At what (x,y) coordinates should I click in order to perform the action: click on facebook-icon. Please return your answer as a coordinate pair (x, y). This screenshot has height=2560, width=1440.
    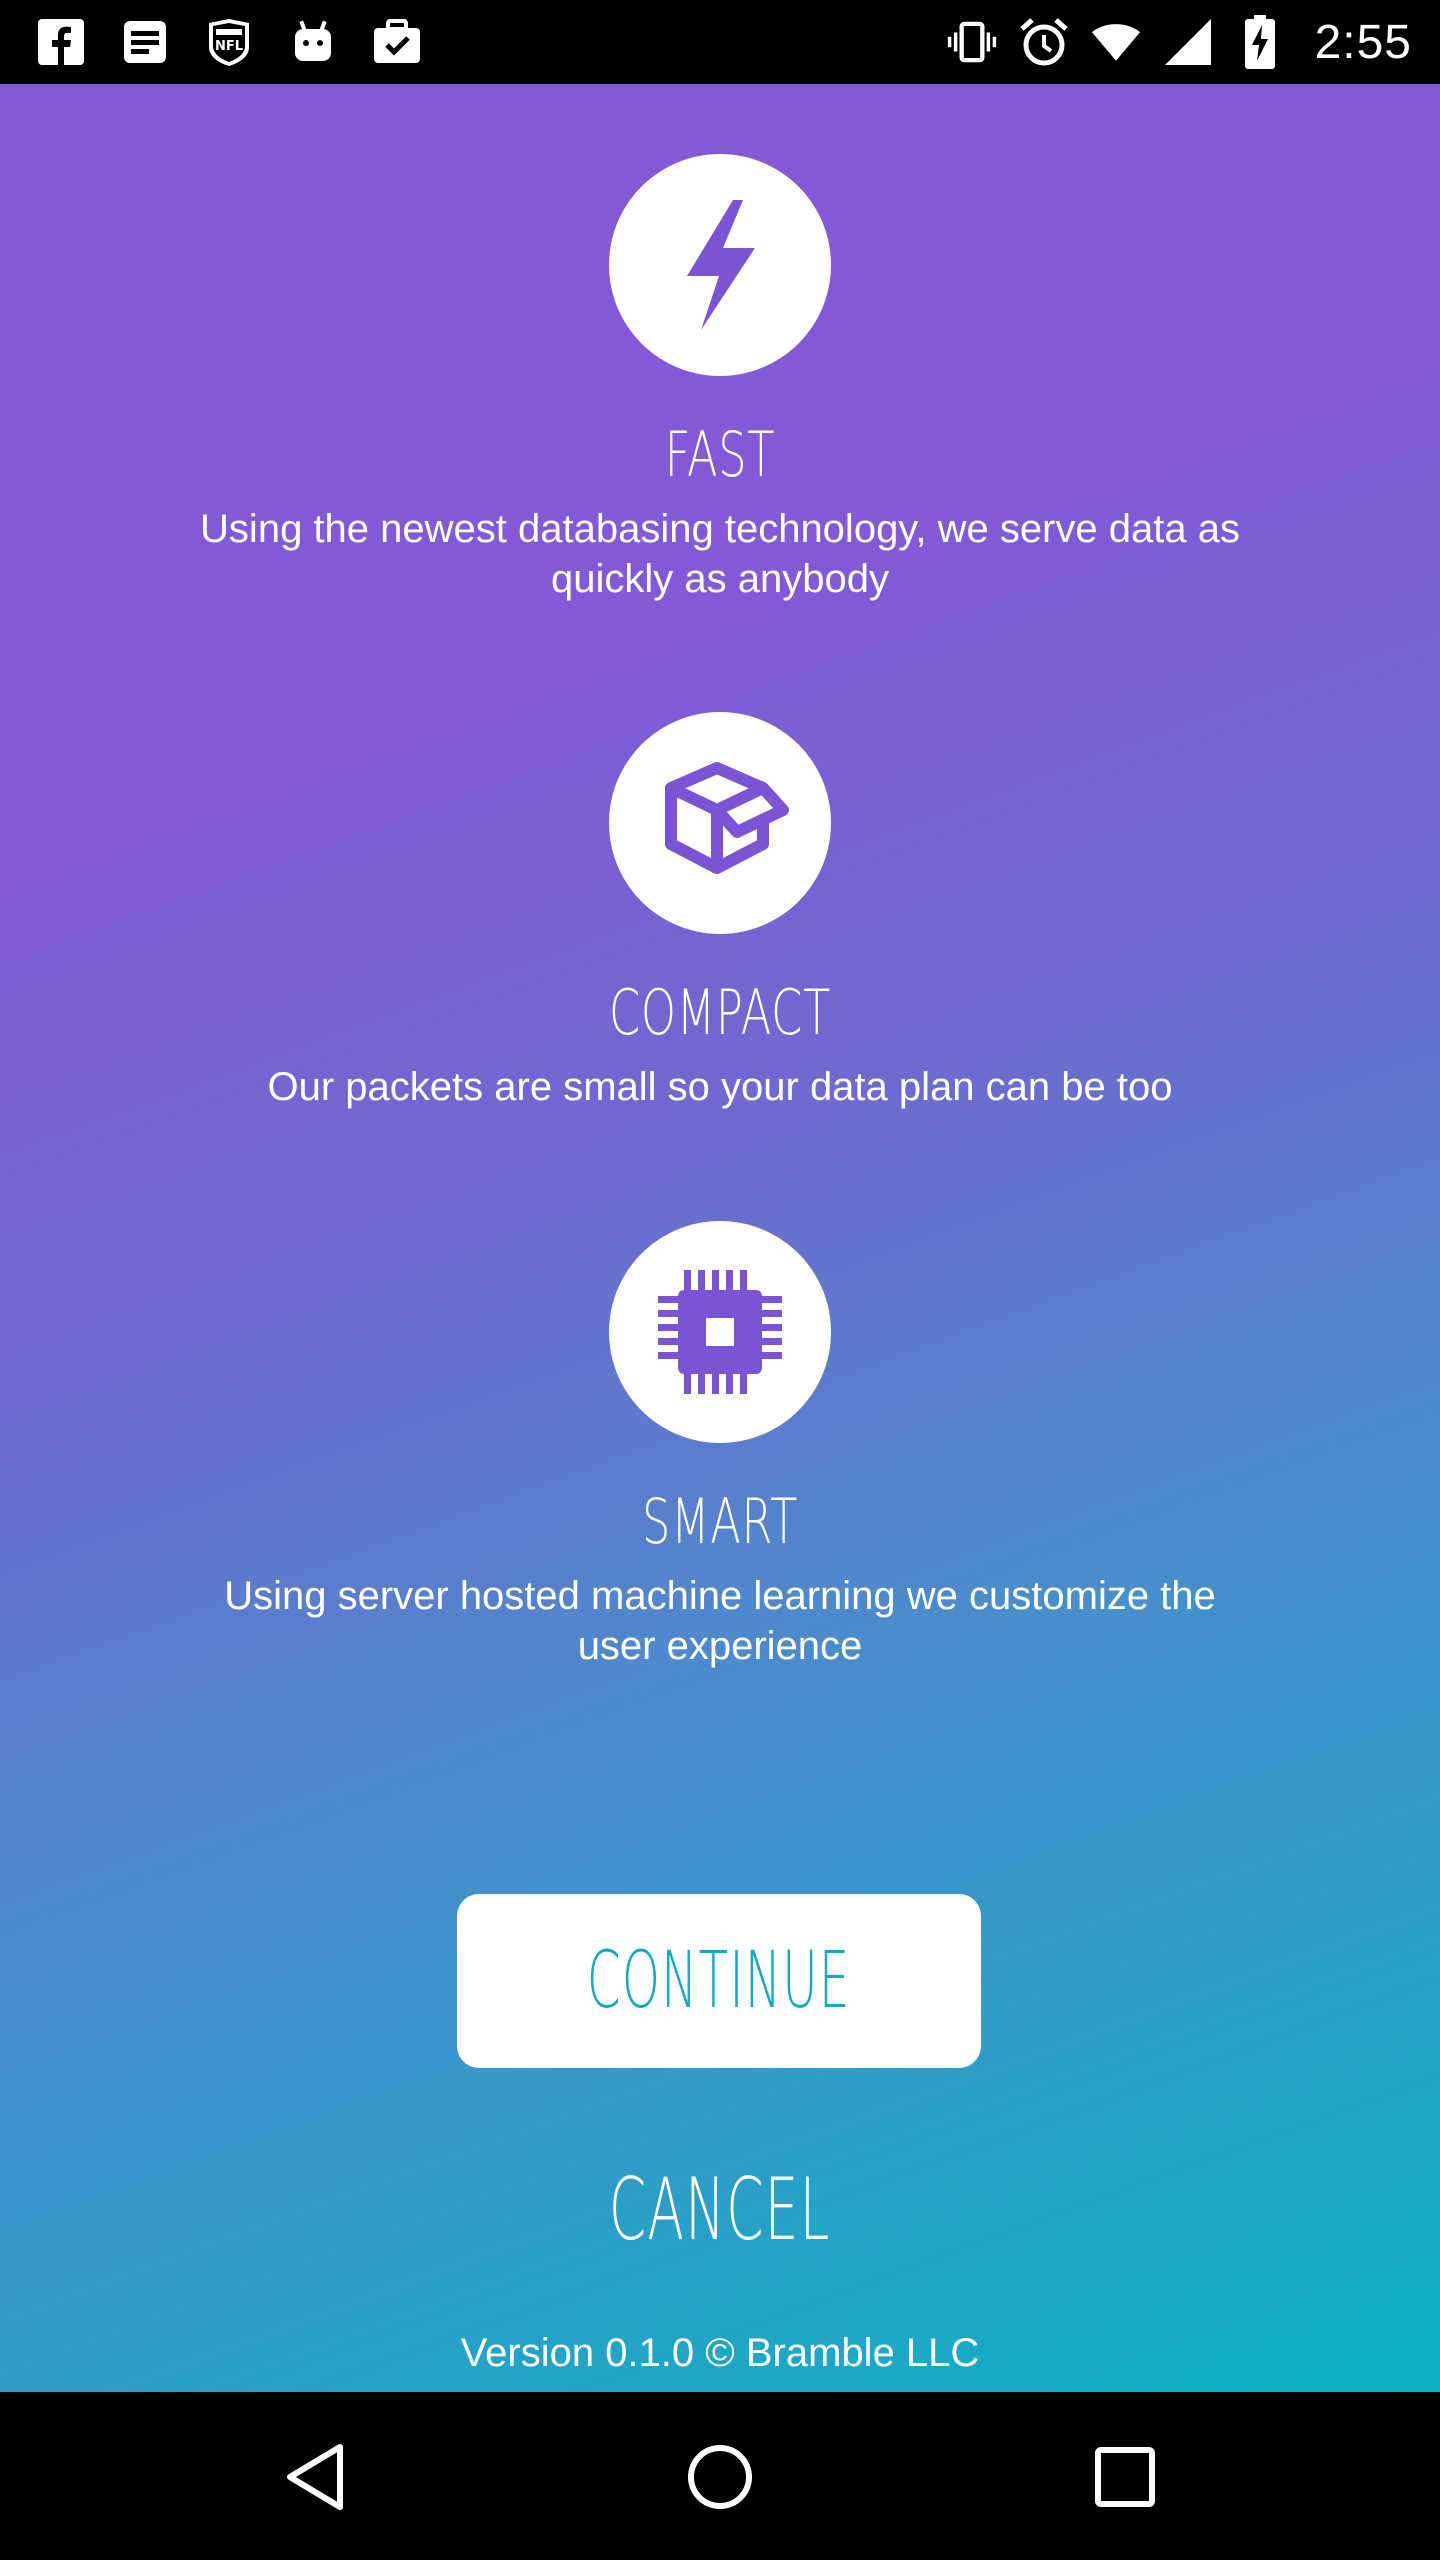
    Looking at the image, I should click on (61, 42).